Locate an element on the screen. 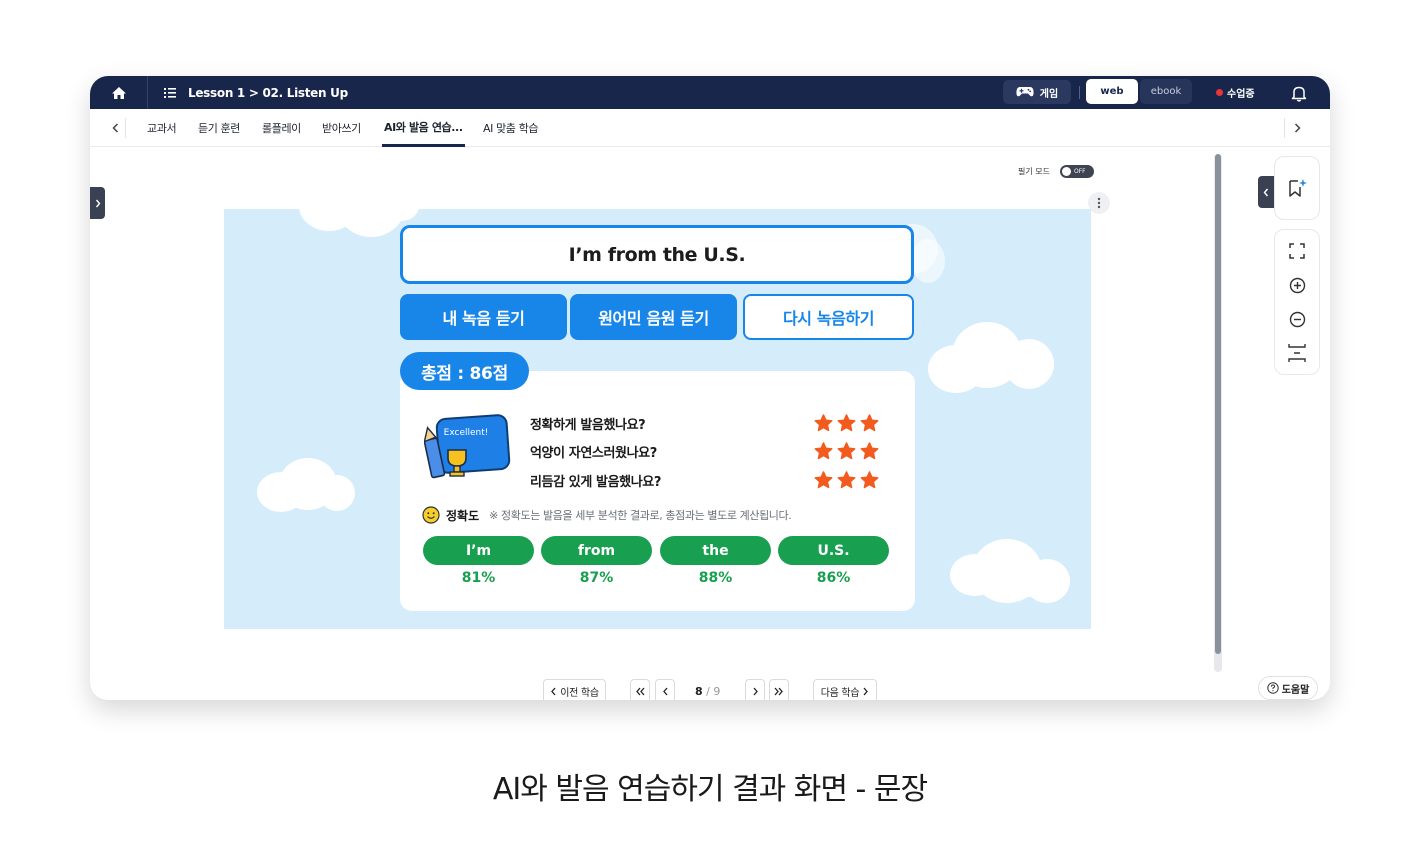 This screenshot has height=863, width=1420. web-view-button: web is located at coordinates (1112, 91).